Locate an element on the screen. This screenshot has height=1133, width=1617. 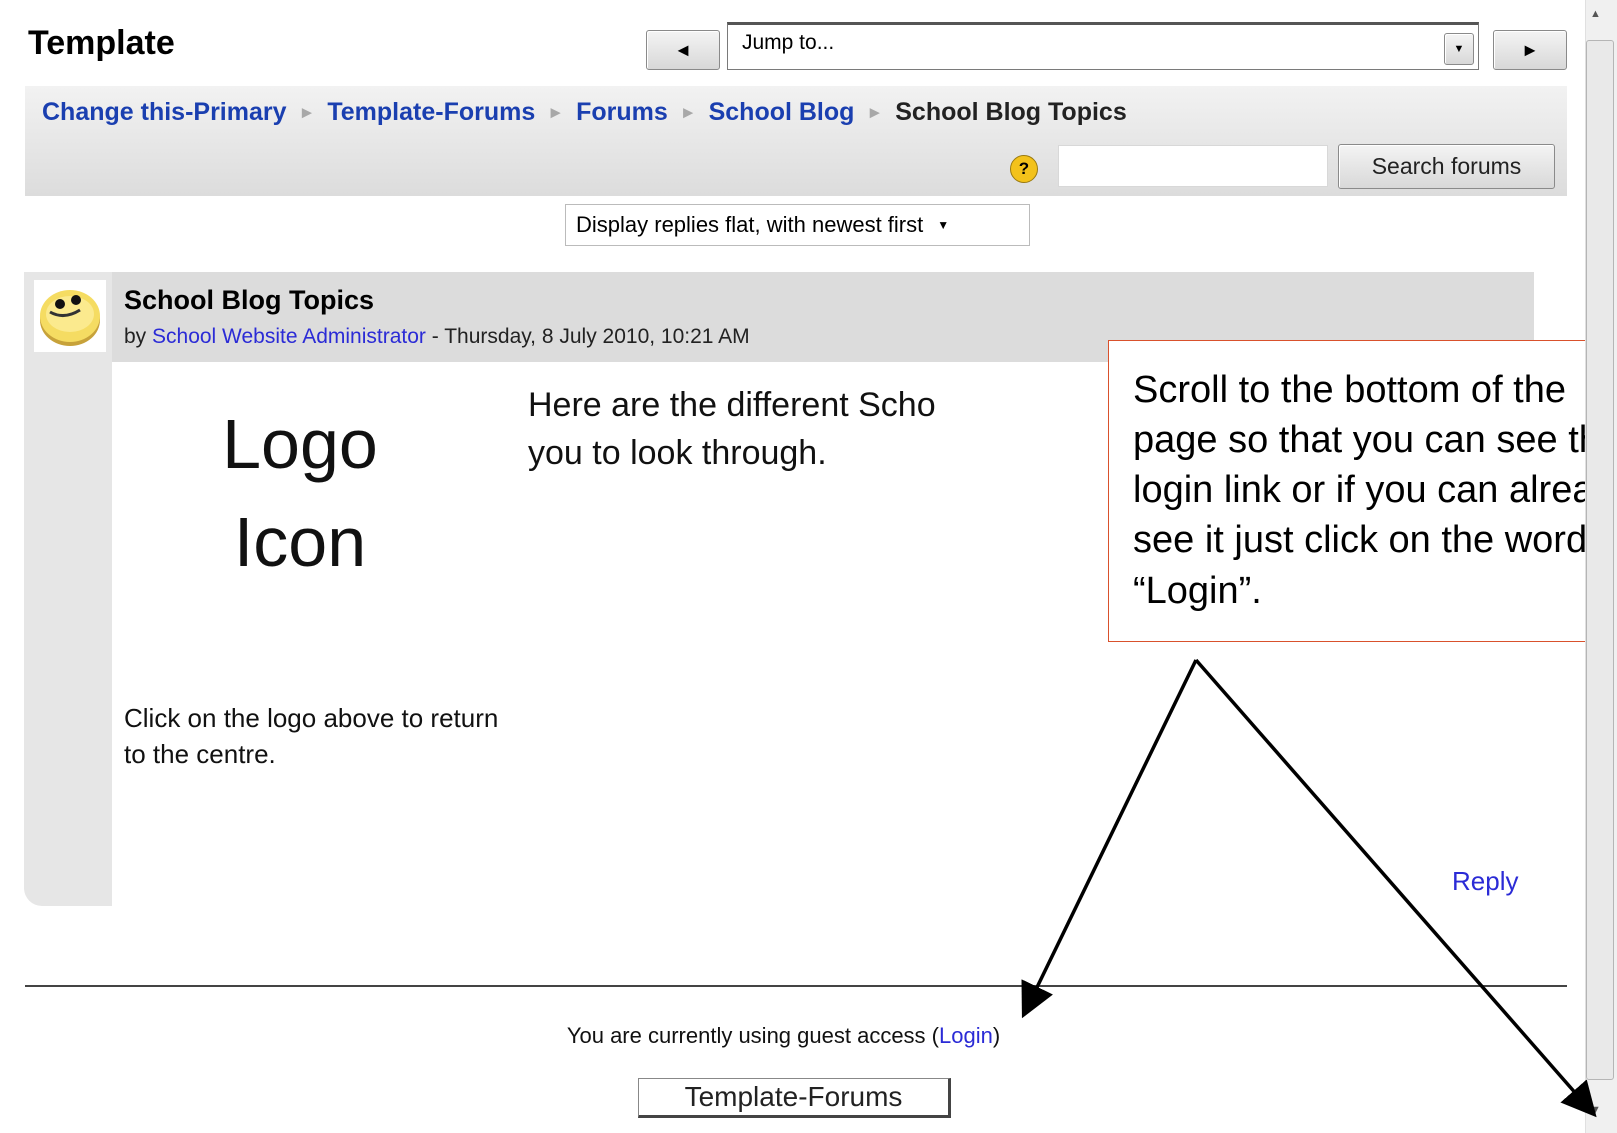
annotation-arrows is located at coordinates (1309, 888).